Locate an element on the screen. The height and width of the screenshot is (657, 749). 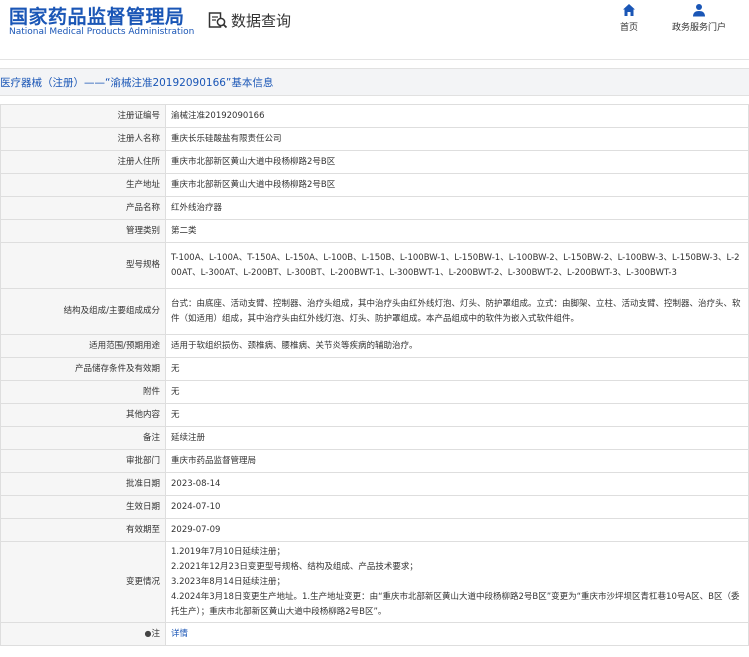
field-value: 渝械注准20192090166 is located at coordinates (457, 116).